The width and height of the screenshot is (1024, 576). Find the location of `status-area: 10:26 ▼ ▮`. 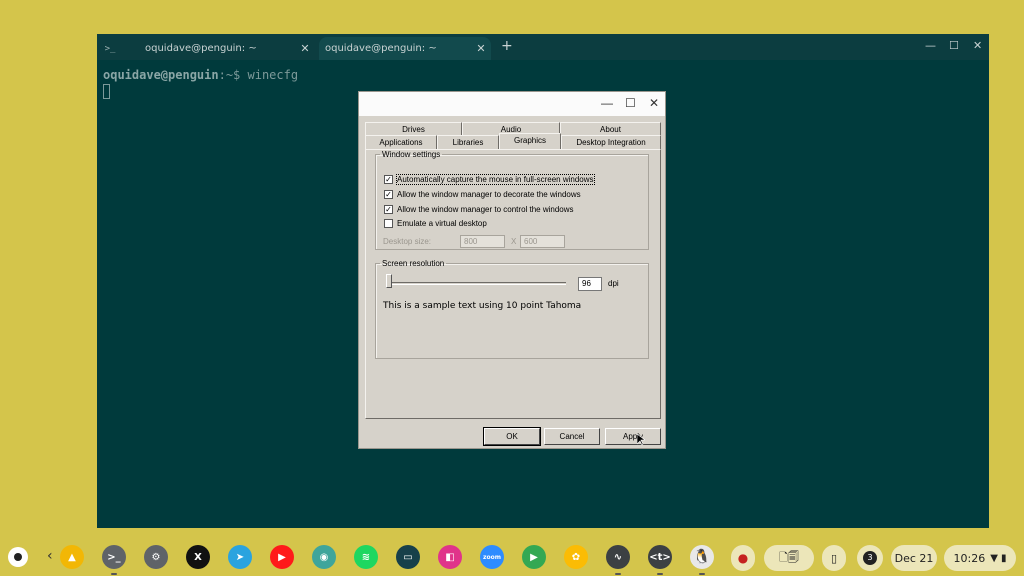

status-area: 10:26 ▼ ▮ is located at coordinates (980, 558).